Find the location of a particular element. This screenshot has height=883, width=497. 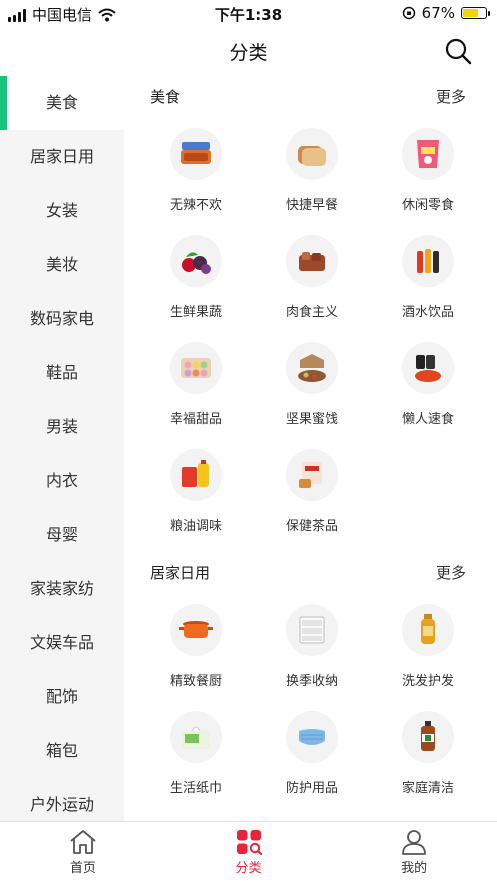

profile-icon is located at coordinates (414, 842).